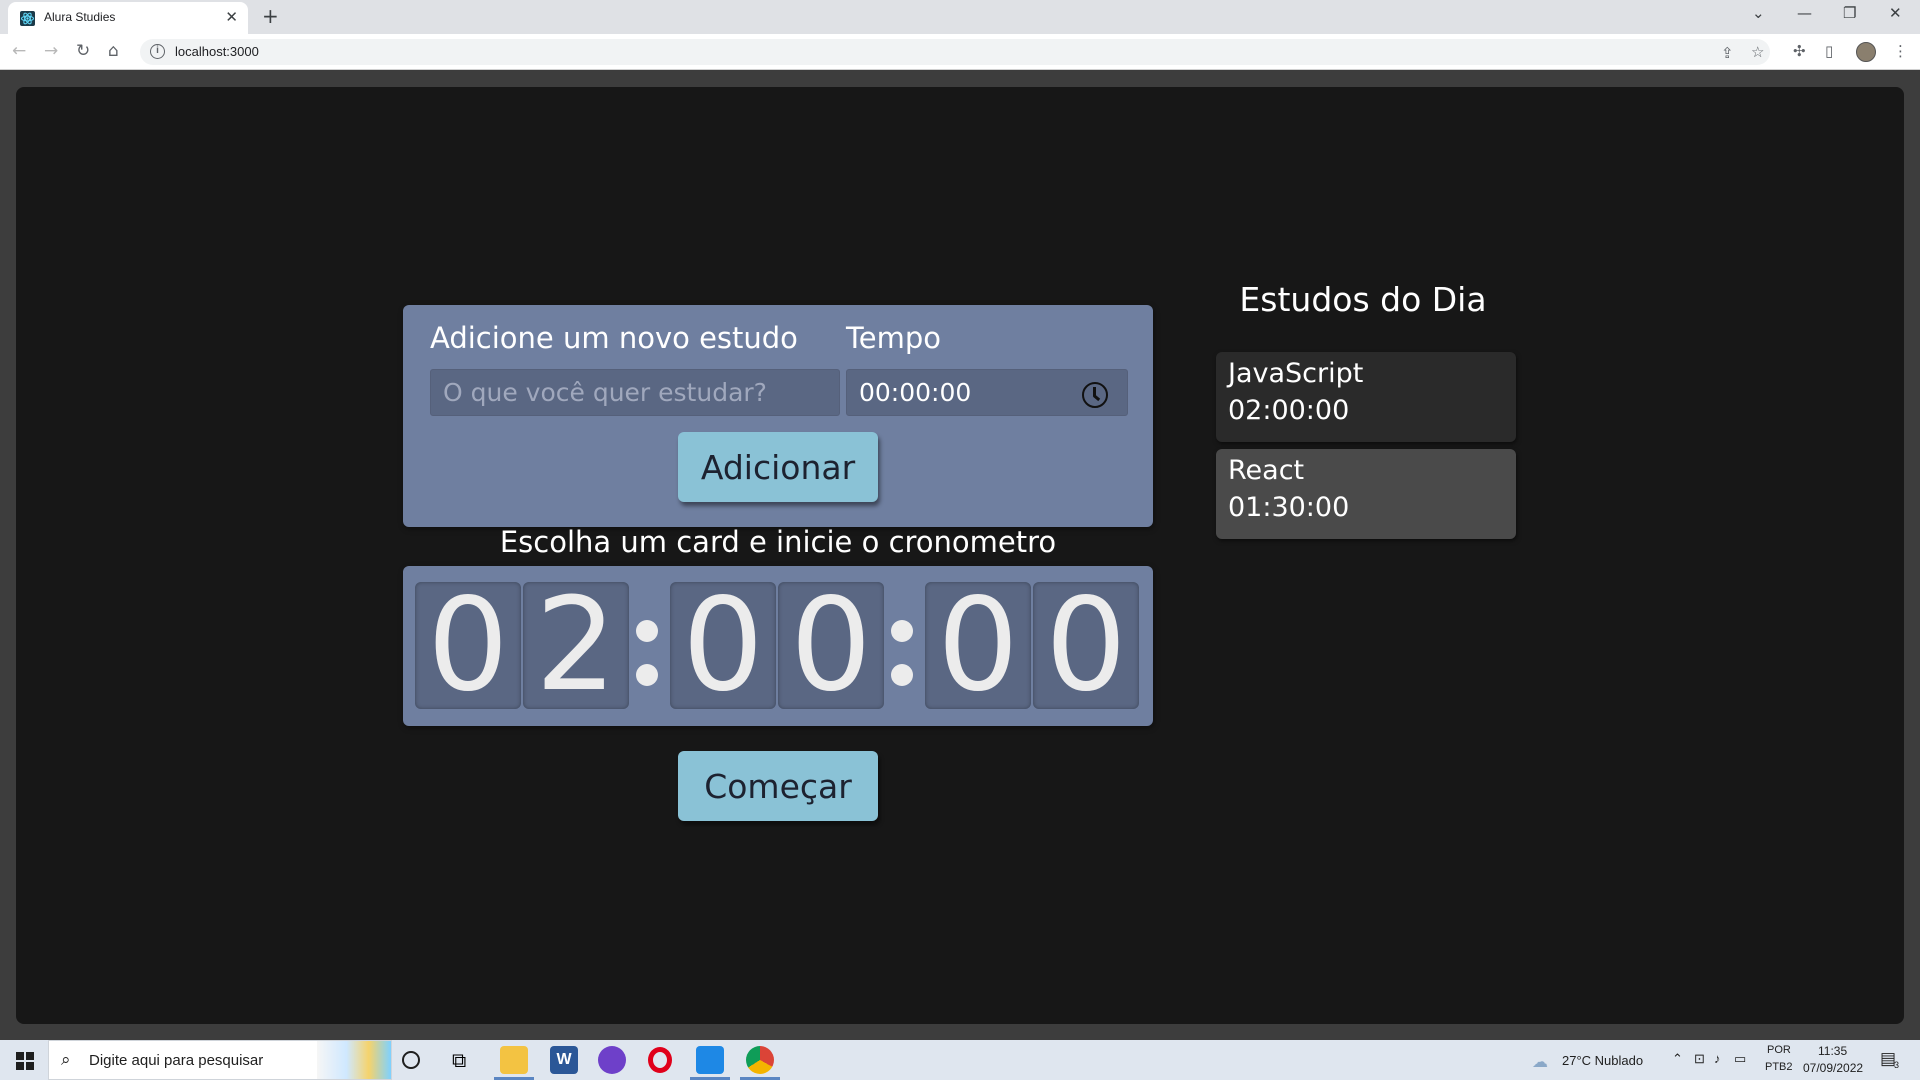 This screenshot has width=1920, height=1080. I want to click on opera-icon, so click(660, 1060).